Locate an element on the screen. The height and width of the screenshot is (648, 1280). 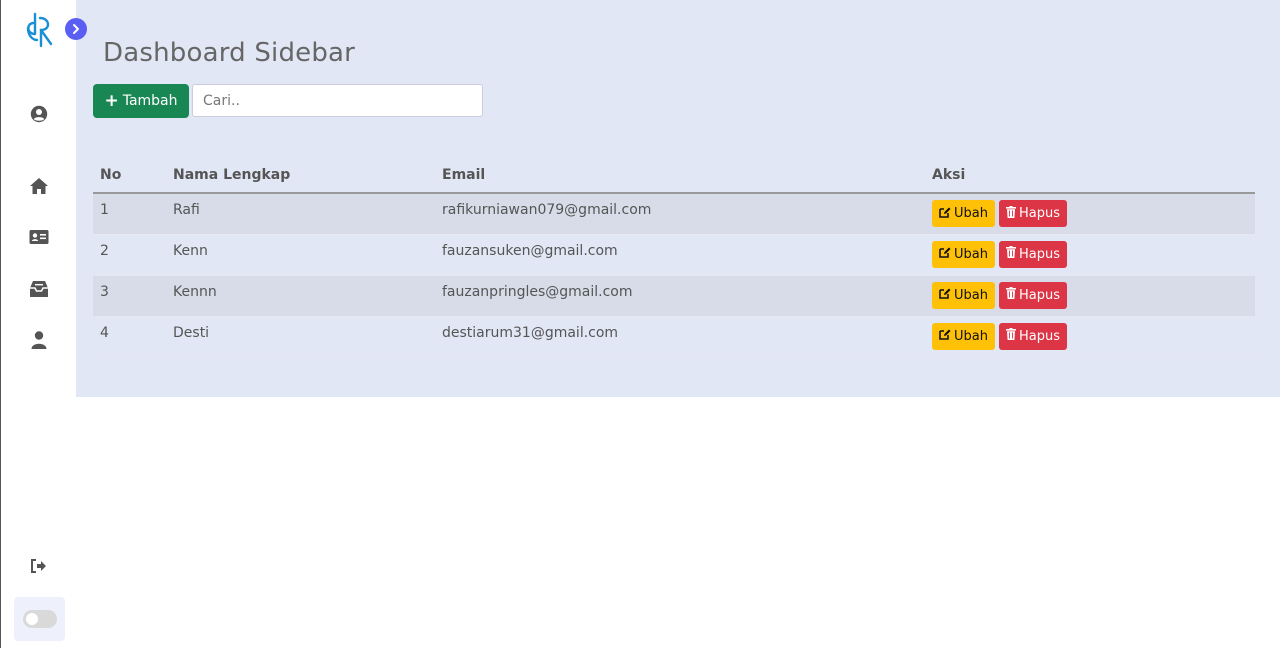
sidebar-item-home is located at coordinates (39, 188).